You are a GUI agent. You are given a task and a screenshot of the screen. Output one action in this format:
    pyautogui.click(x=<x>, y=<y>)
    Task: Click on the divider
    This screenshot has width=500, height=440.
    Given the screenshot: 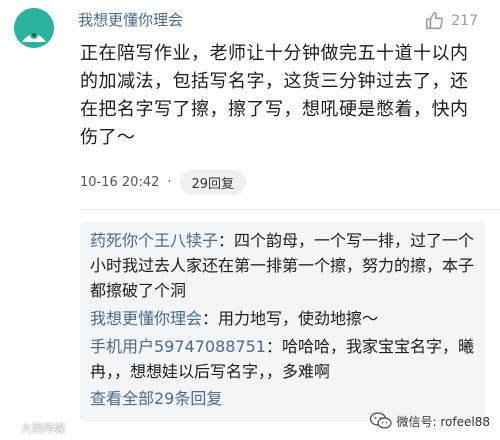 What is the action you would take?
    pyautogui.click(x=290, y=209)
    